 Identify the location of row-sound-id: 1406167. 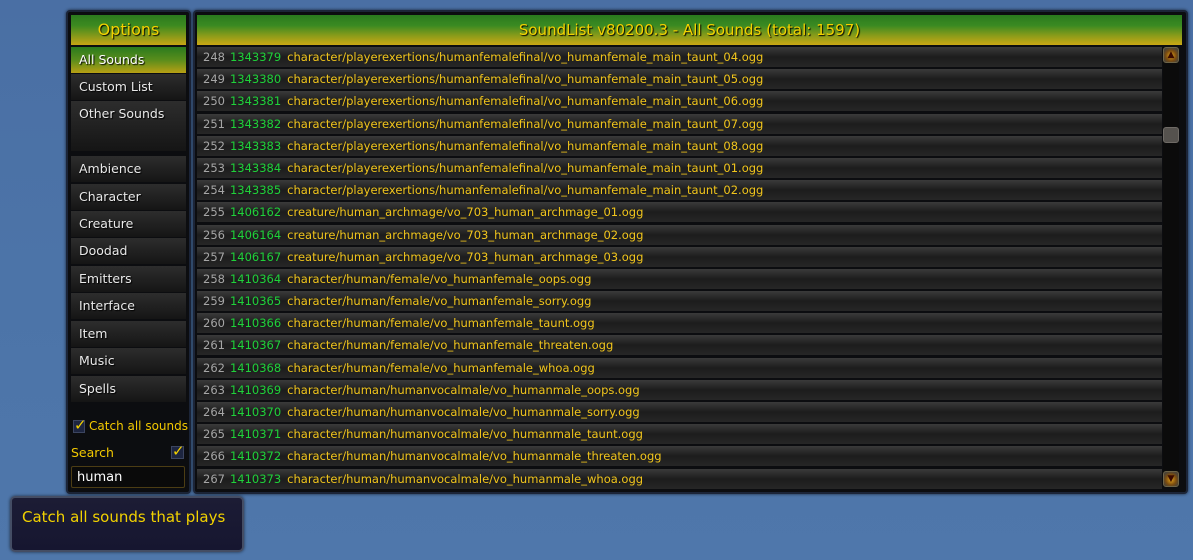
(255, 256).